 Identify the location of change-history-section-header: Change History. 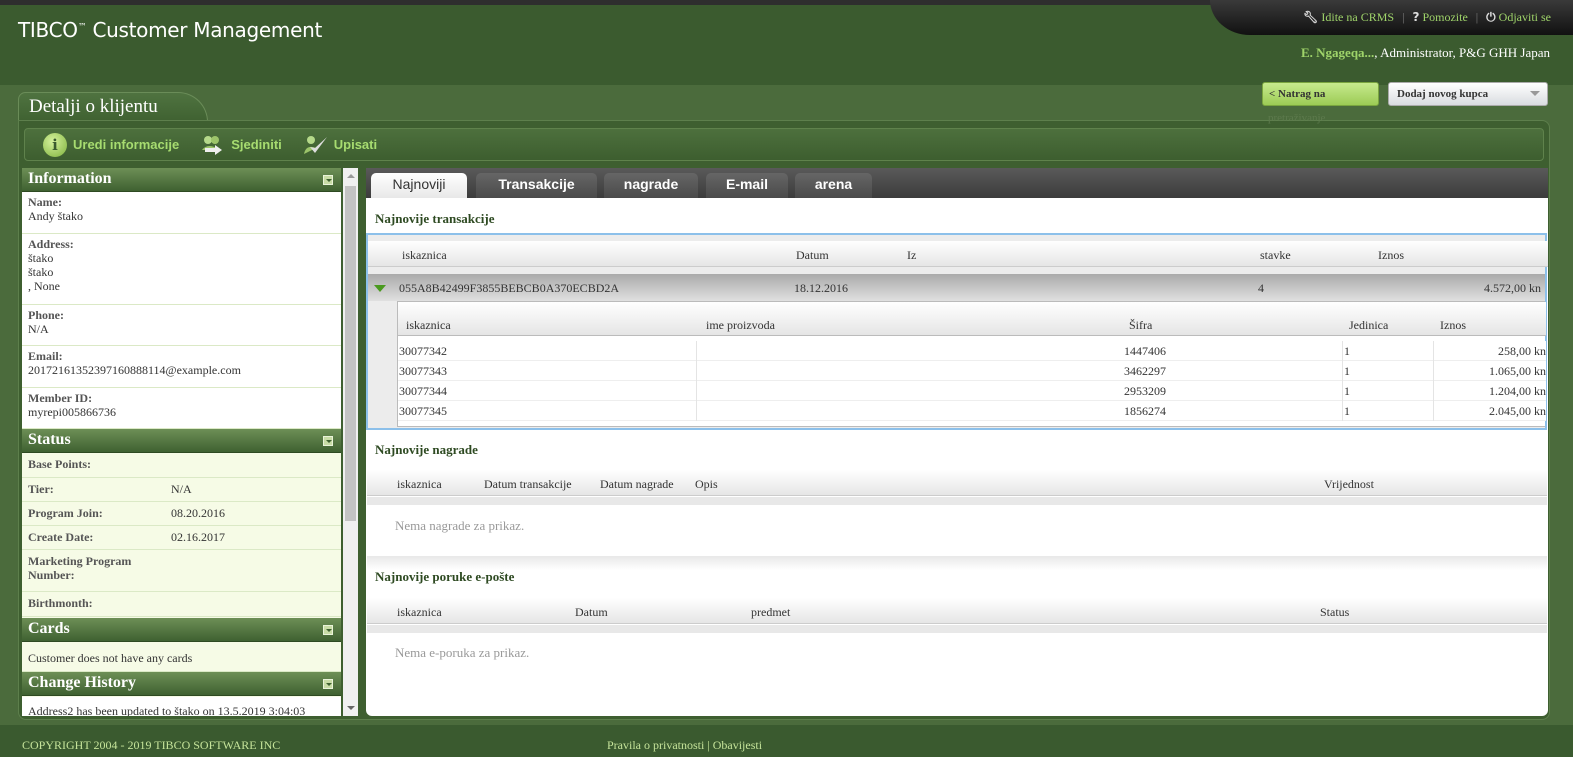
(181, 684).